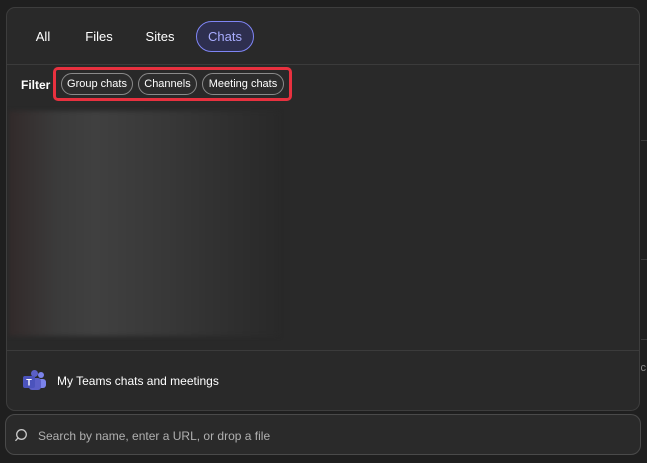 The image size is (647, 463). I want to click on search-input, so click(333, 436).